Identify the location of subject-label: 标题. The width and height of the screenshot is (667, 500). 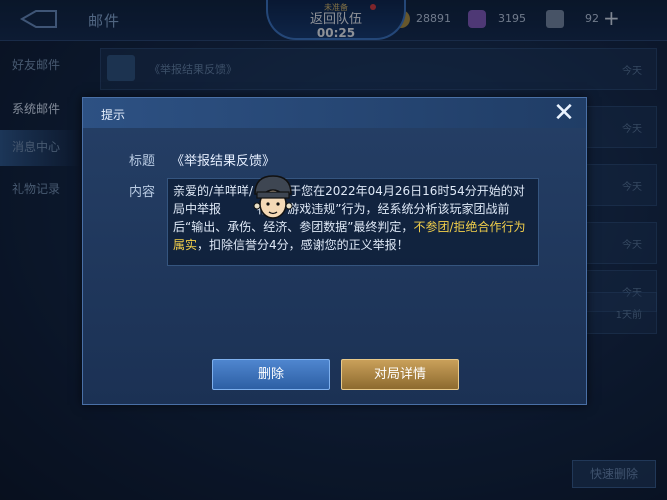
(142, 161).